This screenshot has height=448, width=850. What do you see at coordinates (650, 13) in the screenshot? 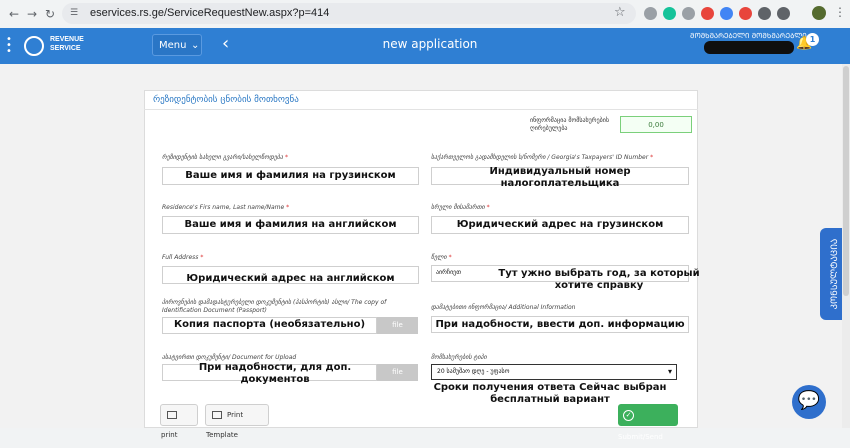
I see `shield-ext-icon` at bounding box center [650, 13].